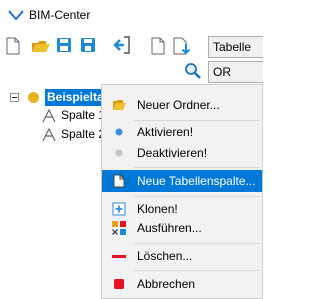  I want to click on menu-item-deactivate: Deaktivieren!, so click(182, 153).